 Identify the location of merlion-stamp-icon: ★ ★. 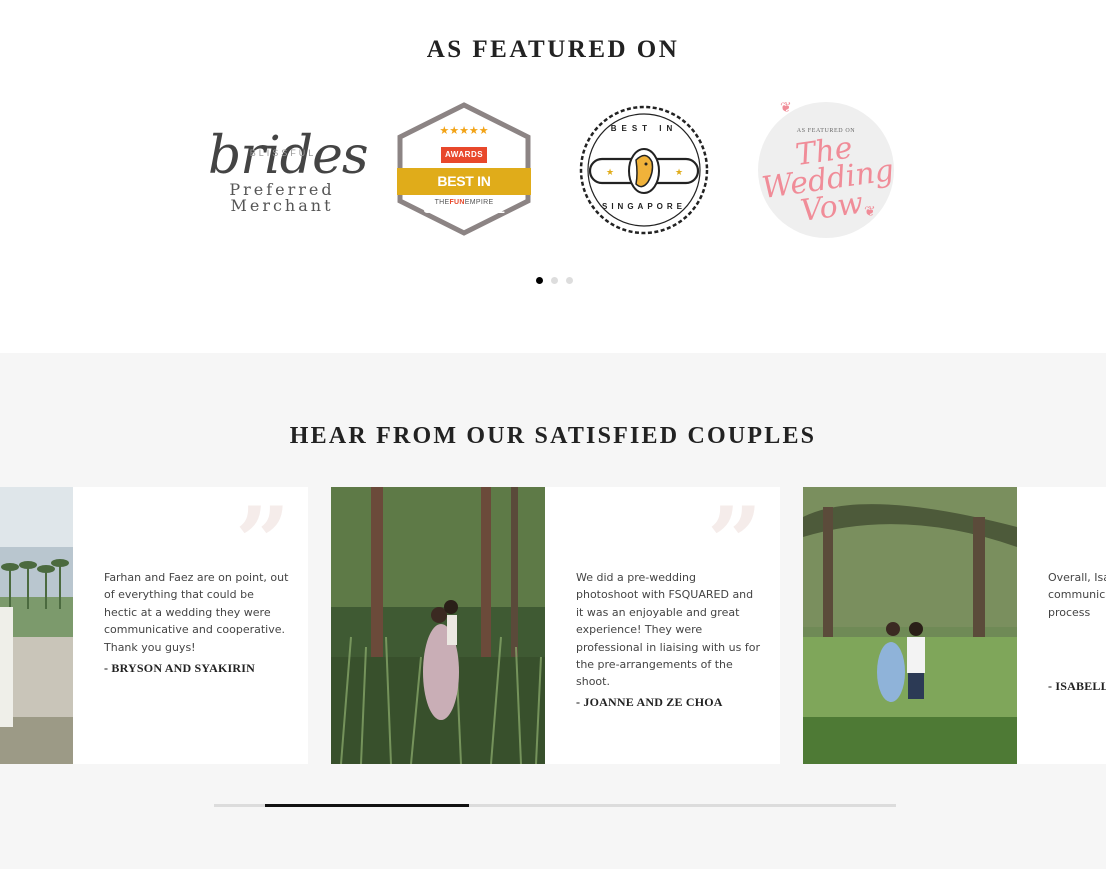
(644, 170).